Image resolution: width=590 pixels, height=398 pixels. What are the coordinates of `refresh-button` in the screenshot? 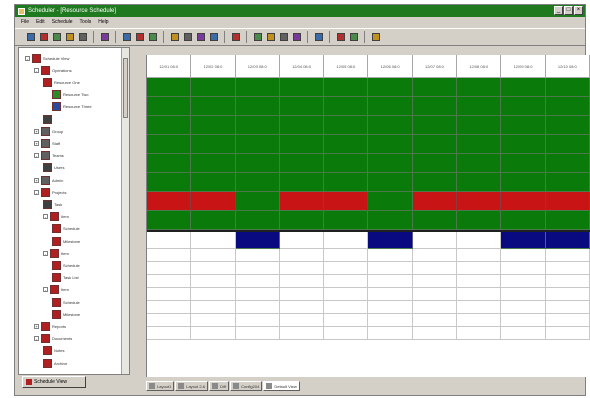 It's located at (296, 37).